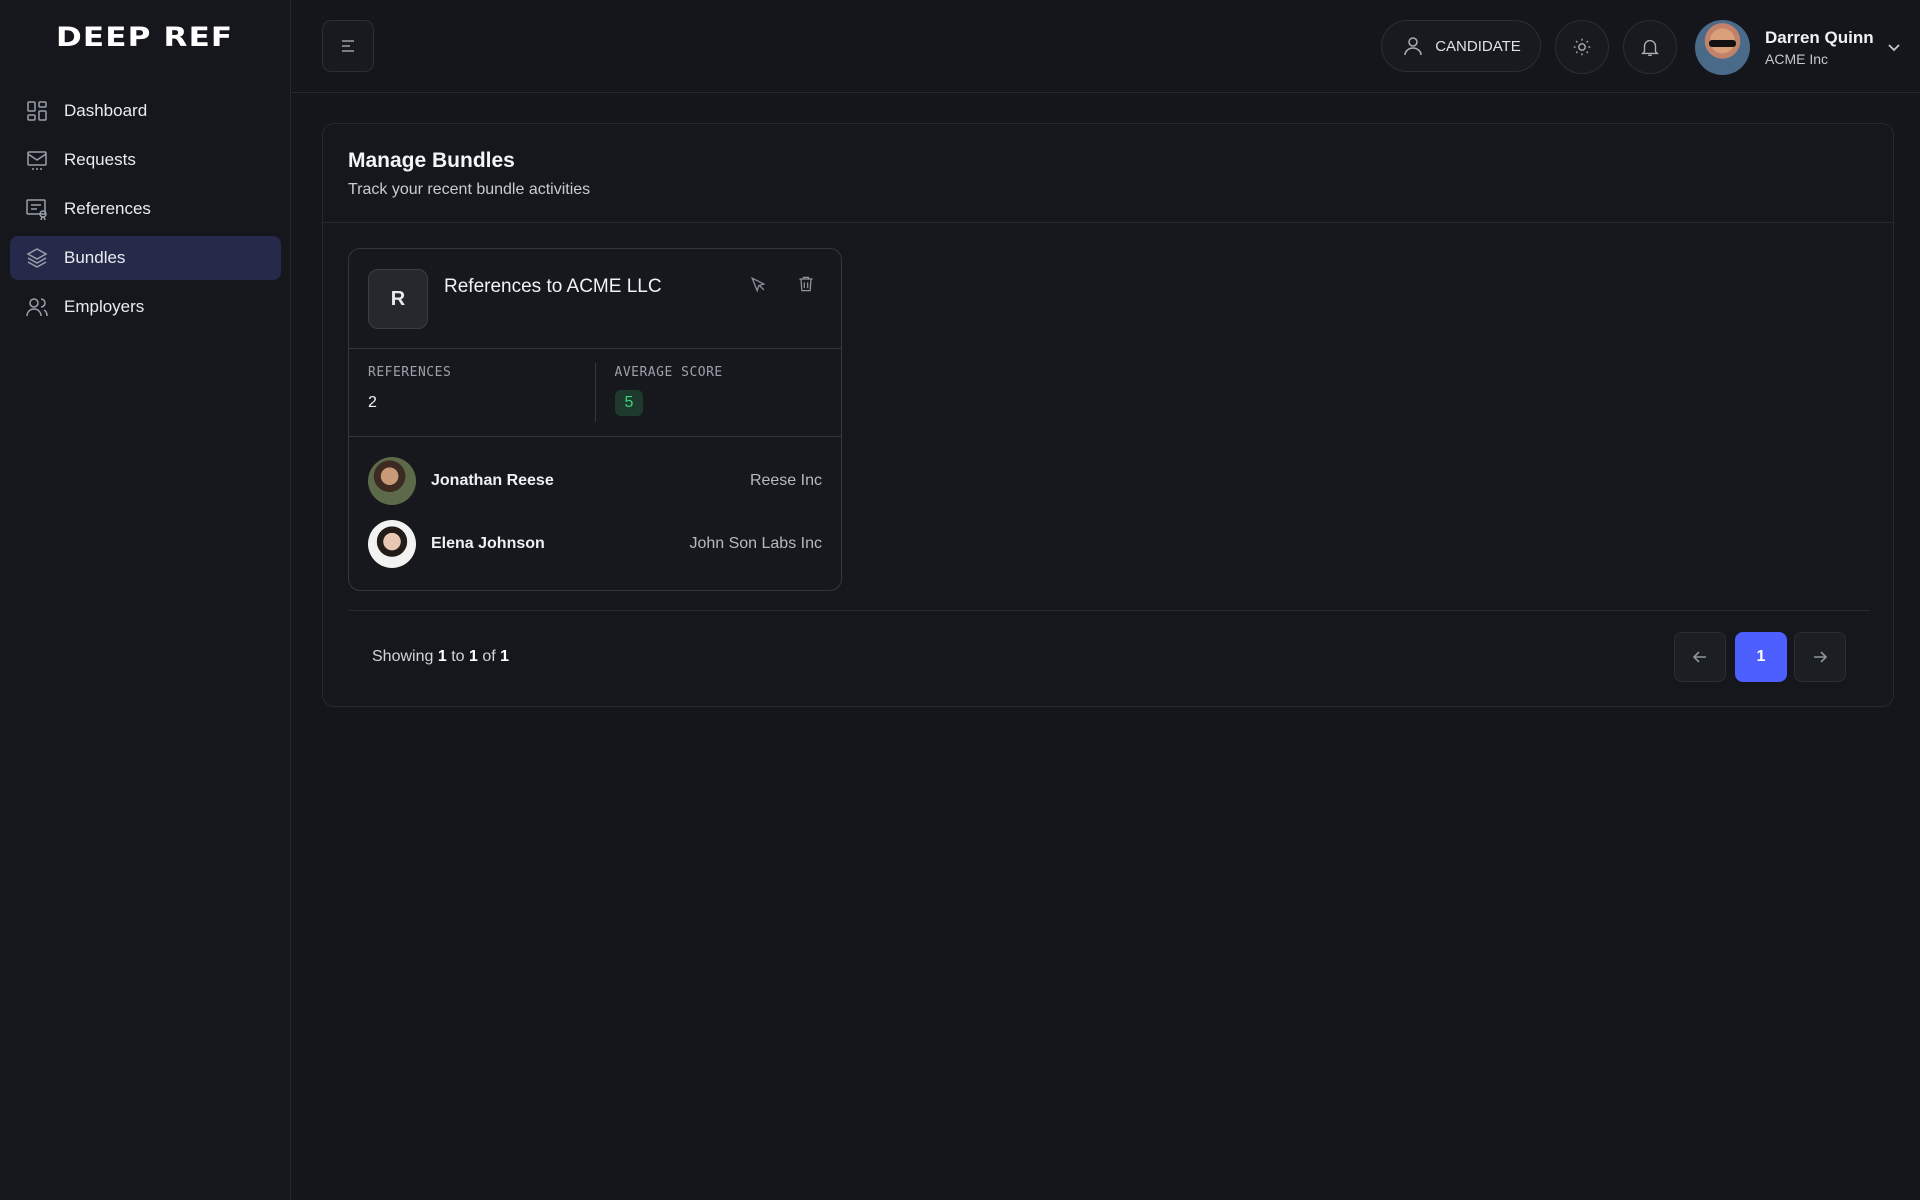  I want to click on sidebar-item-references: References, so click(145, 209).